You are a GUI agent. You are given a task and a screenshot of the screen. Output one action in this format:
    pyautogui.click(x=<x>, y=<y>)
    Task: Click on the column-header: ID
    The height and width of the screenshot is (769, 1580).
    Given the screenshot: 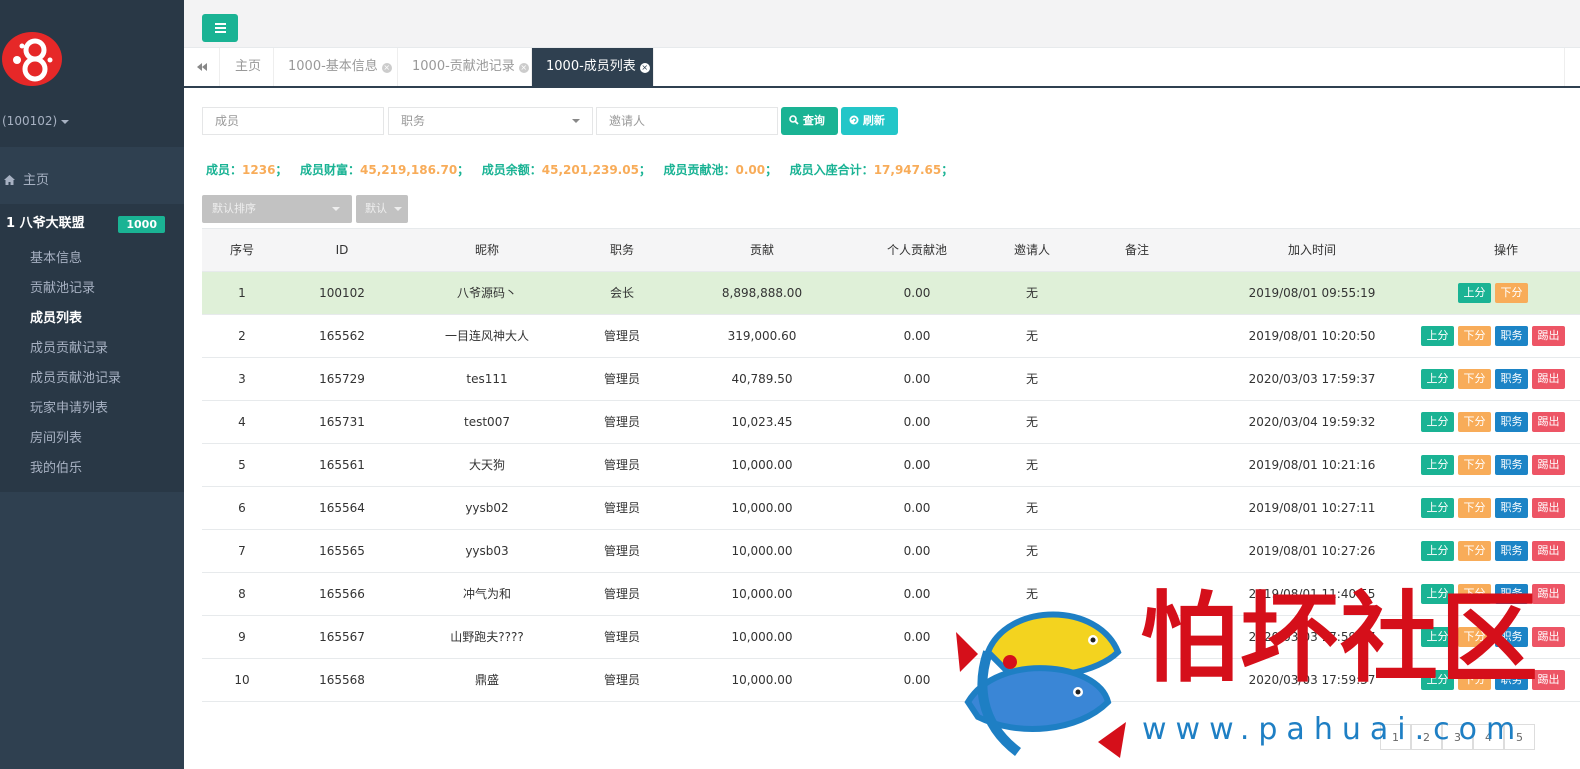 What is the action you would take?
    pyautogui.click(x=342, y=250)
    